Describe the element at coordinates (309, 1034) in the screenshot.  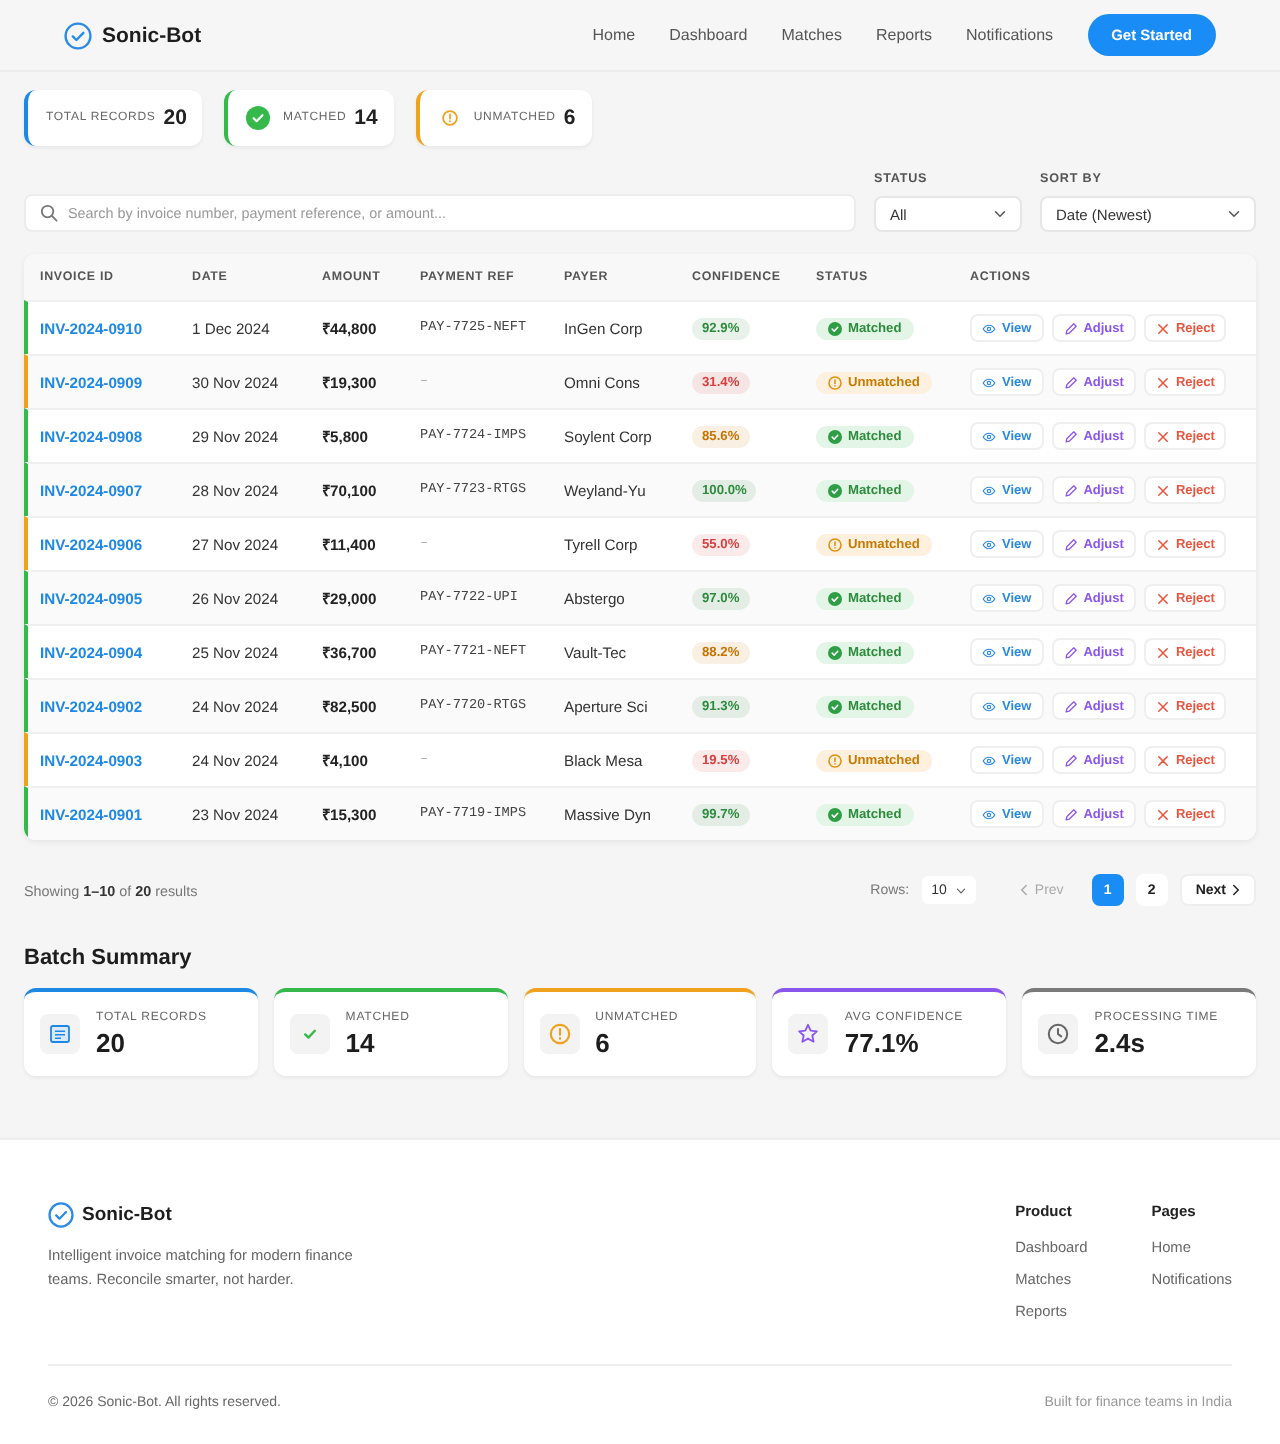
I see `check-icon` at that location.